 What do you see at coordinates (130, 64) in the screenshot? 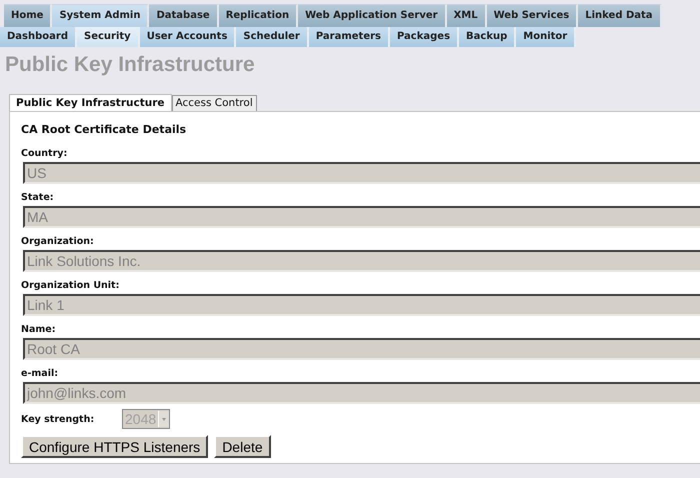
I see `page-title: Public Key Infrastructure` at bounding box center [130, 64].